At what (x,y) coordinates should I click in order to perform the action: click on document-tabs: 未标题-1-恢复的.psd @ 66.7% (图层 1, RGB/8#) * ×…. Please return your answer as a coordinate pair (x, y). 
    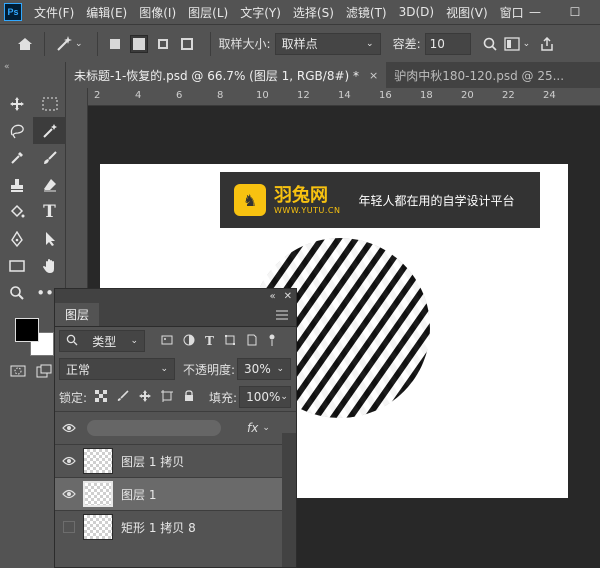
    Looking at the image, I should click on (333, 75).